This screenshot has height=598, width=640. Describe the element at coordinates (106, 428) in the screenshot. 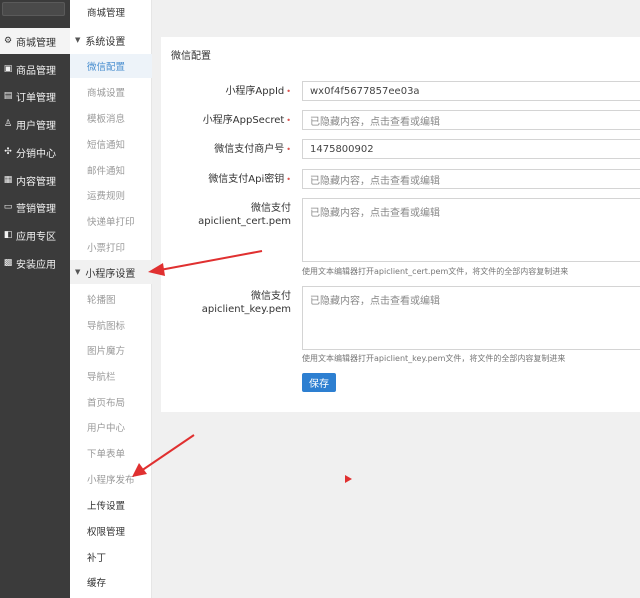

I see `menu-item-label: 用户中心` at that location.